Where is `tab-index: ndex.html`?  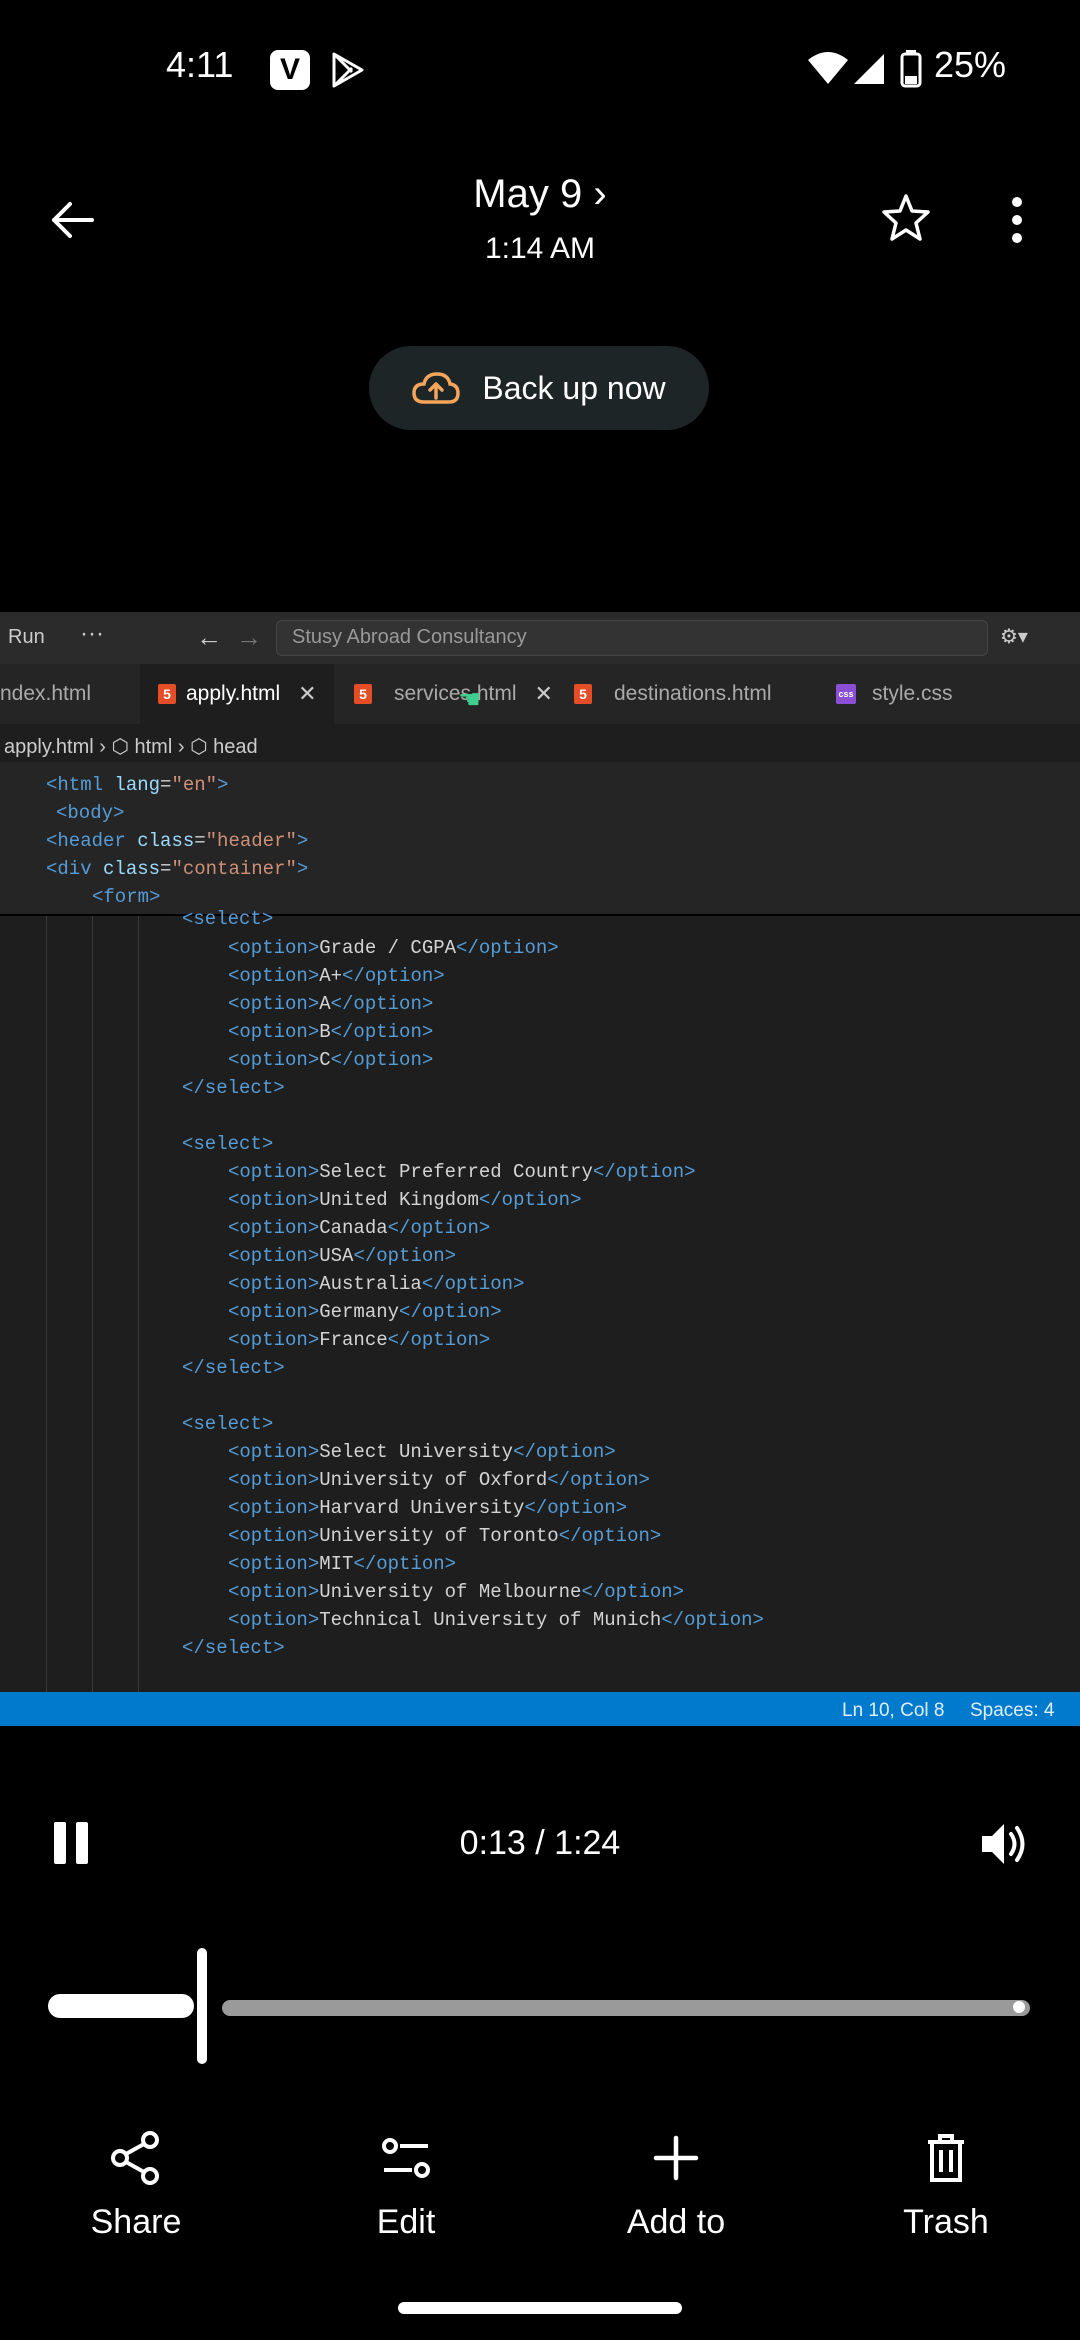 tab-index: ndex.html is located at coordinates (67, 694).